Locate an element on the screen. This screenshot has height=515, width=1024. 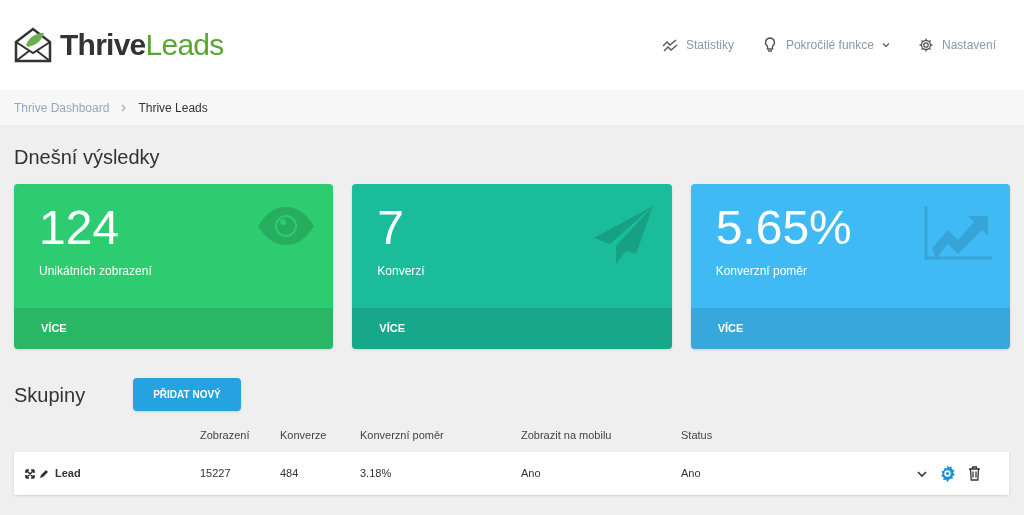
breadcrumb-current-page: Thrive Leads is located at coordinates (173, 108).